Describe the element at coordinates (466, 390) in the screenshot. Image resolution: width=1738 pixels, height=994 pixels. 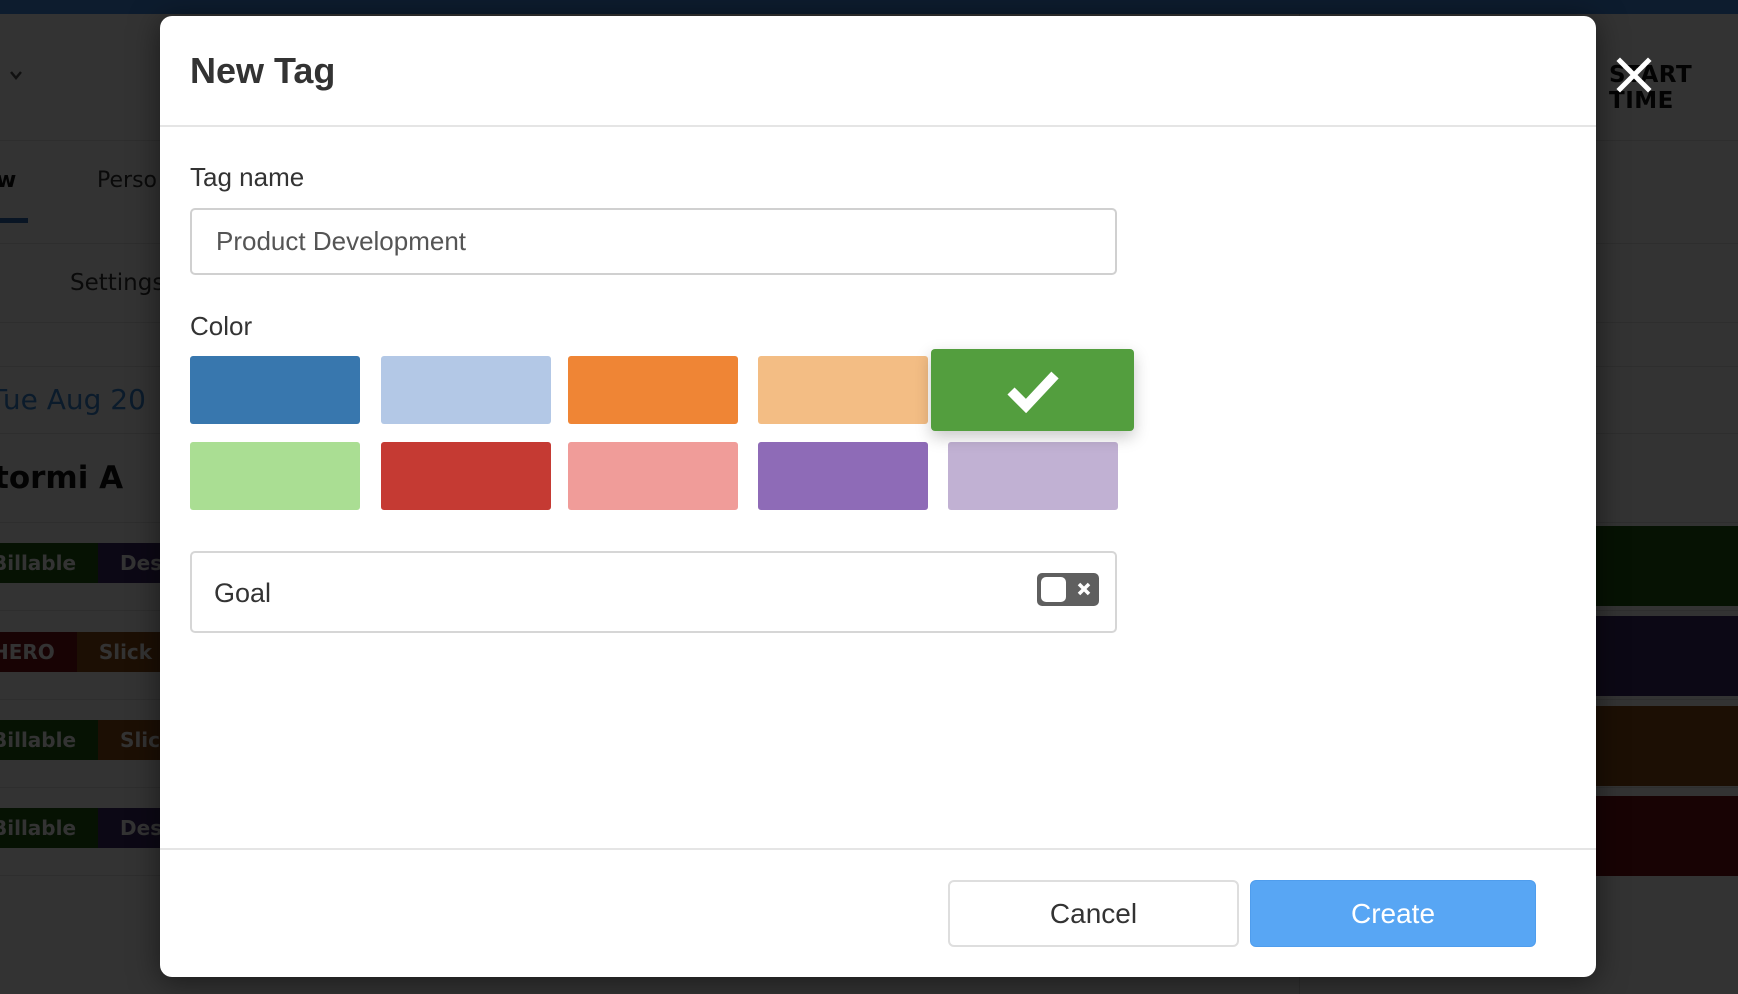
I see `color-swatch-light-blue` at that location.